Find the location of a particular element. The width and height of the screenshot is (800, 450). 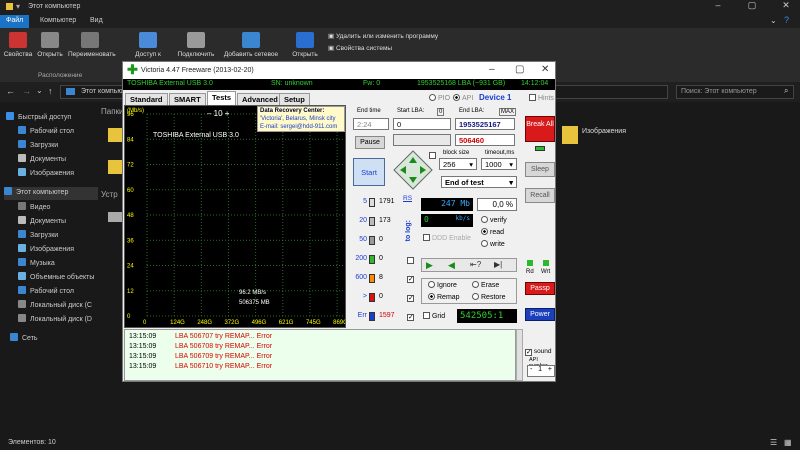

api-radio: API is located at coordinates (463, 98).